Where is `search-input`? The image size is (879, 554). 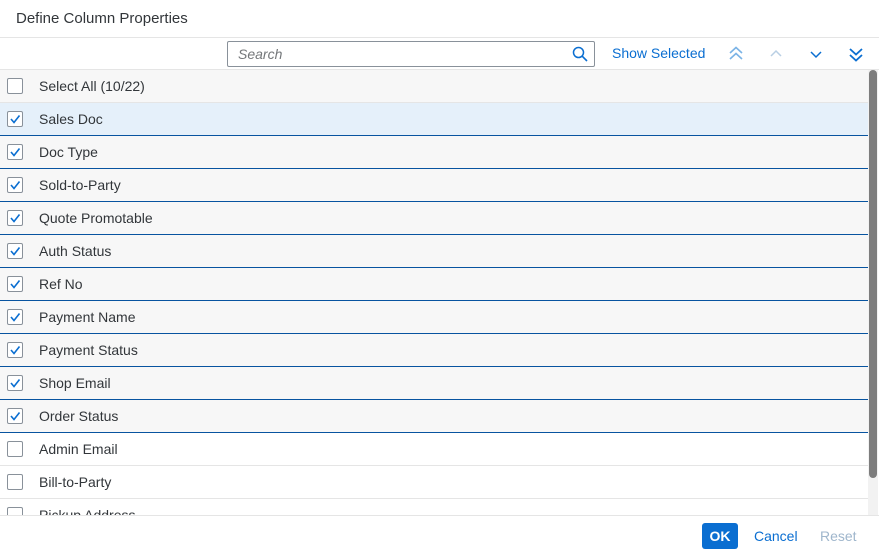
search-input is located at coordinates (397, 54).